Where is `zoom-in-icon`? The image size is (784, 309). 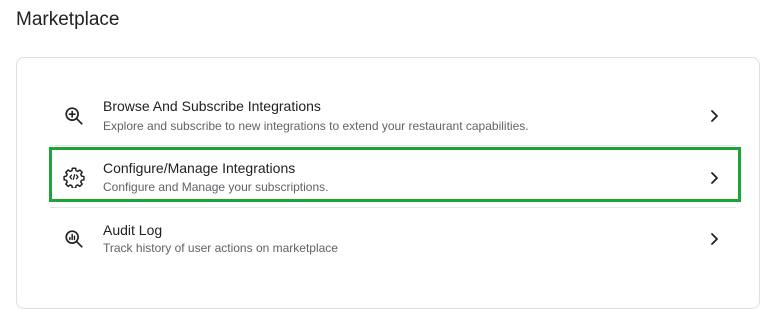 zoom-in-icon is located at coordinates (74, 116).